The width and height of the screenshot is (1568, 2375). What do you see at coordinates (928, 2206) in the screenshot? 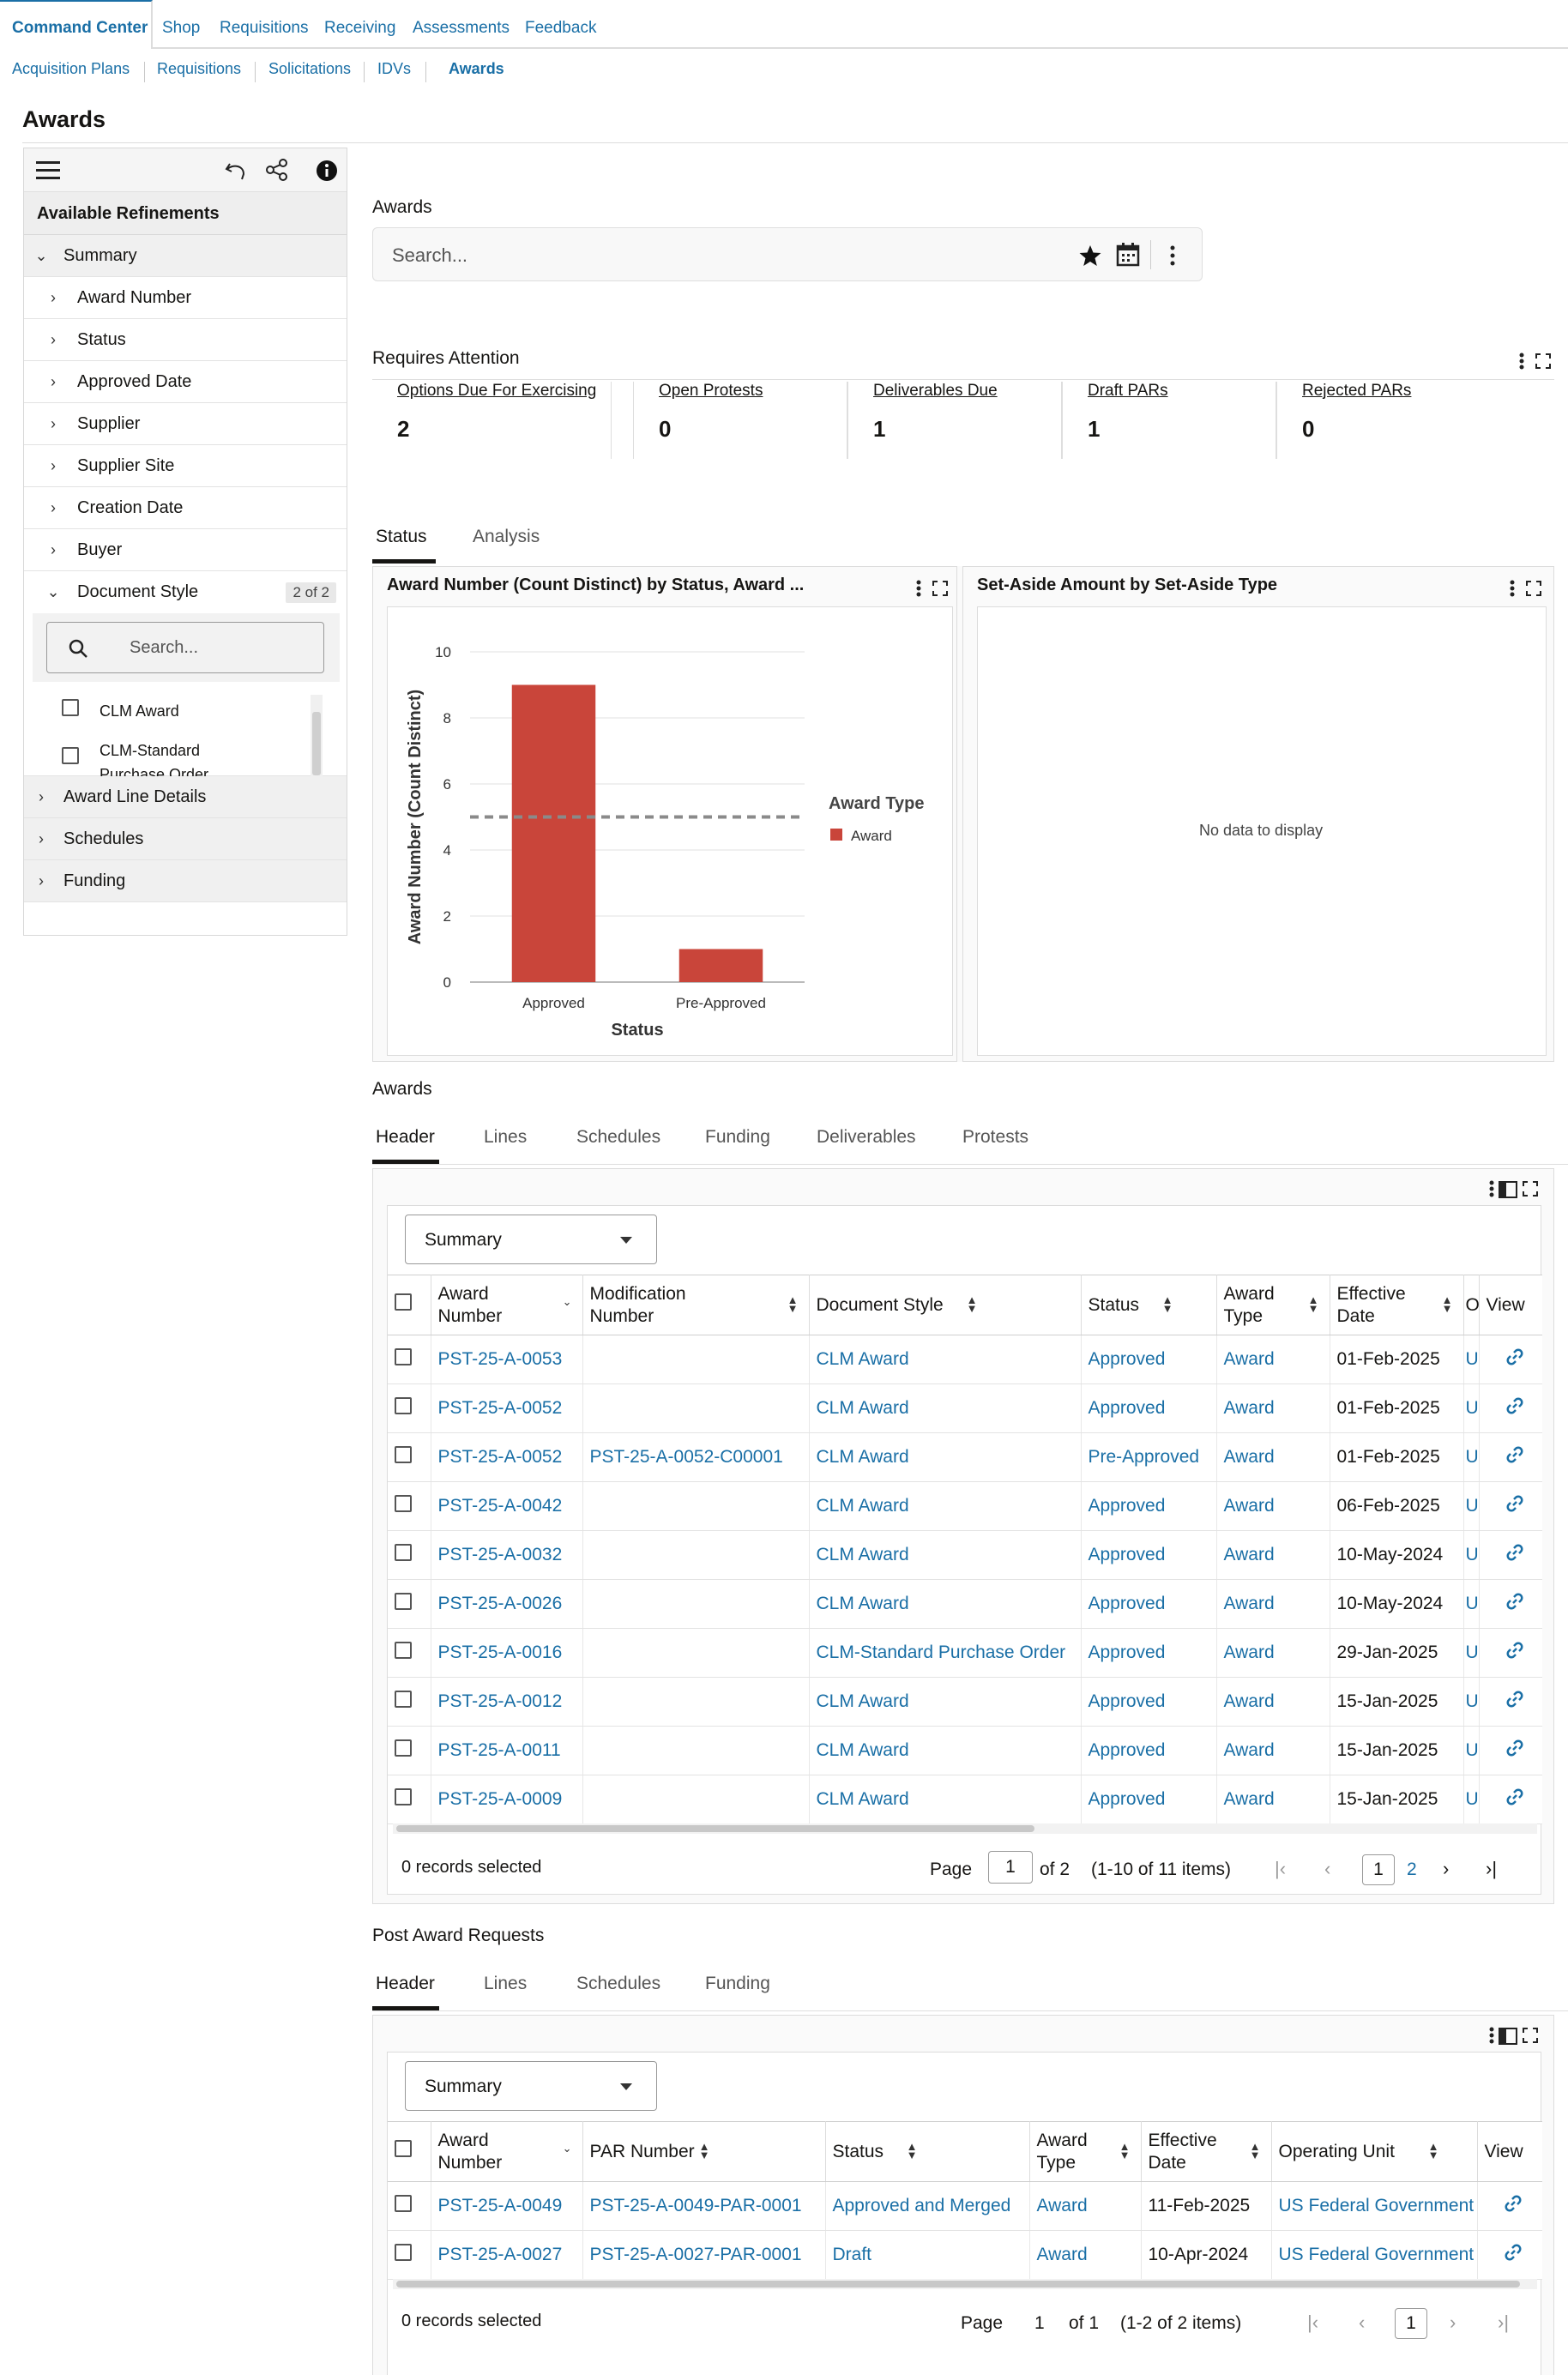
I see `status-link: Approved and Merged` at bounding box center [928, 2206].